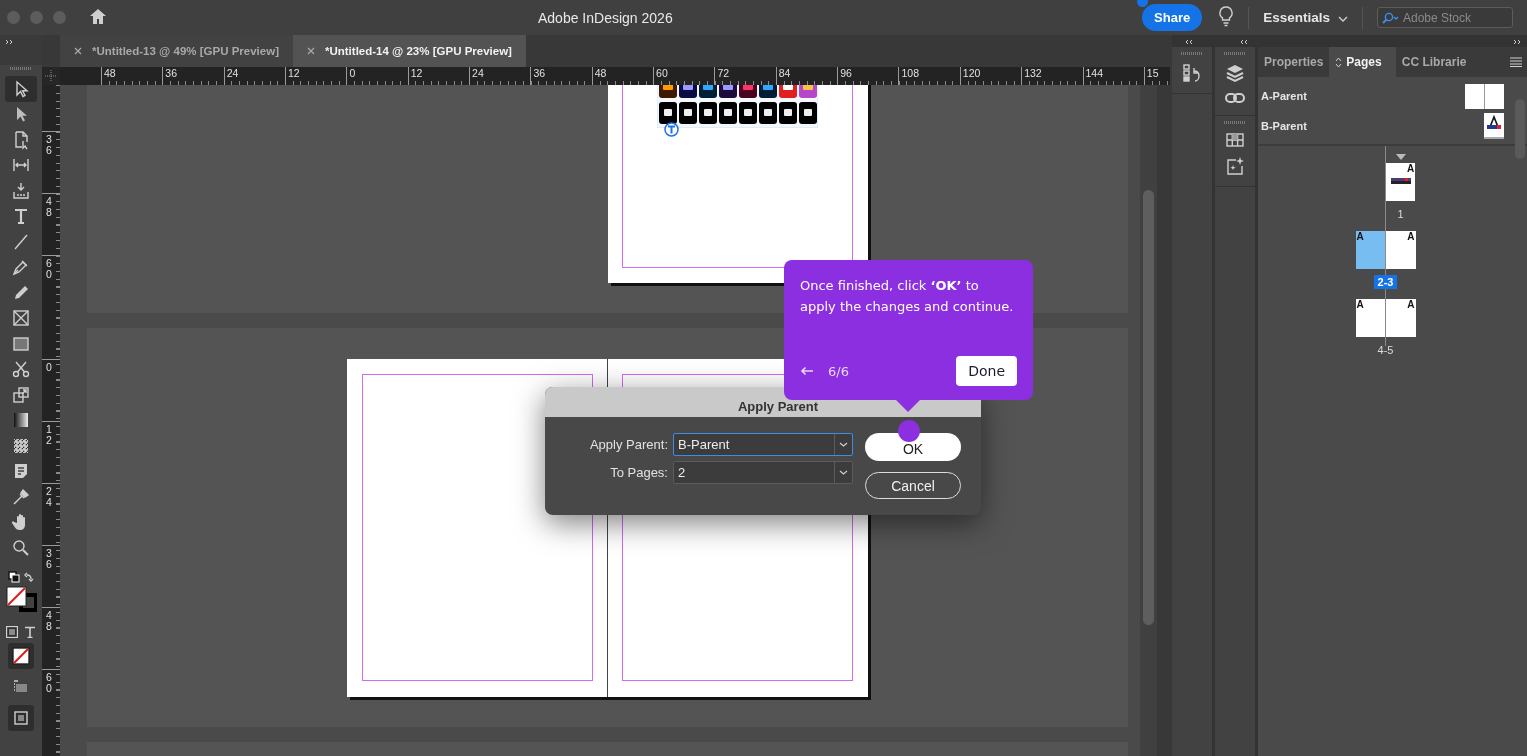 Image resolution: width=1527 pixels, height=756 pixels. I want to click on field-label: Apply Parent:, so click(628, 444).